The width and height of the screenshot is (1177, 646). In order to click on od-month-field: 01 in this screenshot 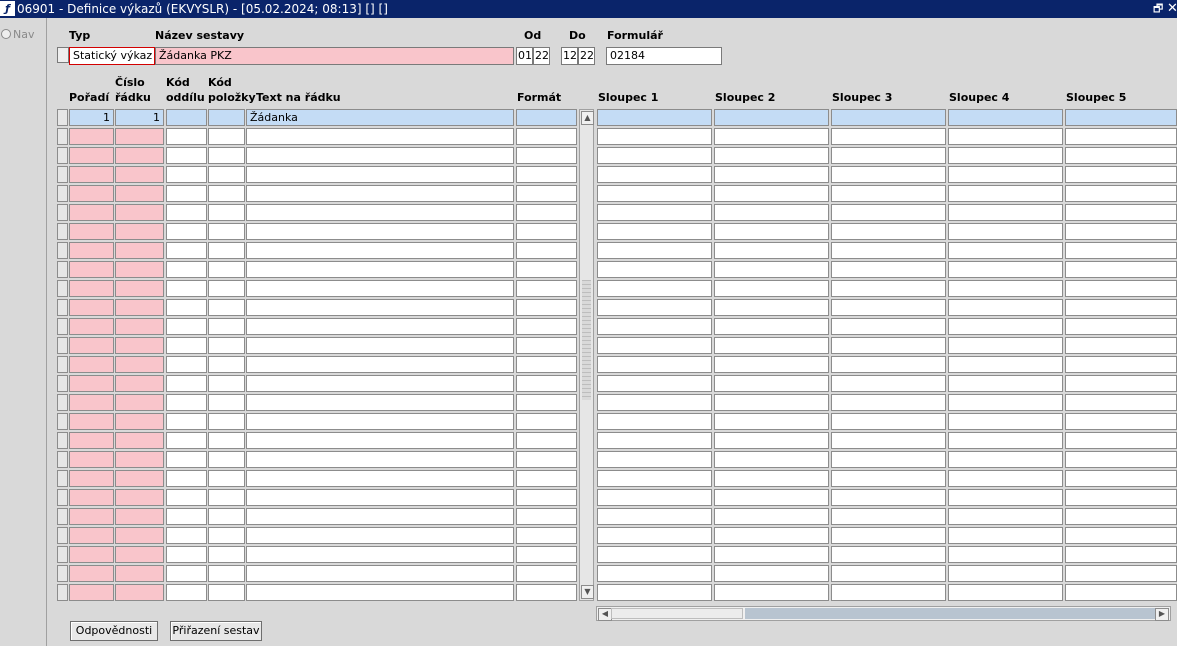, I will do `click(524, 56)`.